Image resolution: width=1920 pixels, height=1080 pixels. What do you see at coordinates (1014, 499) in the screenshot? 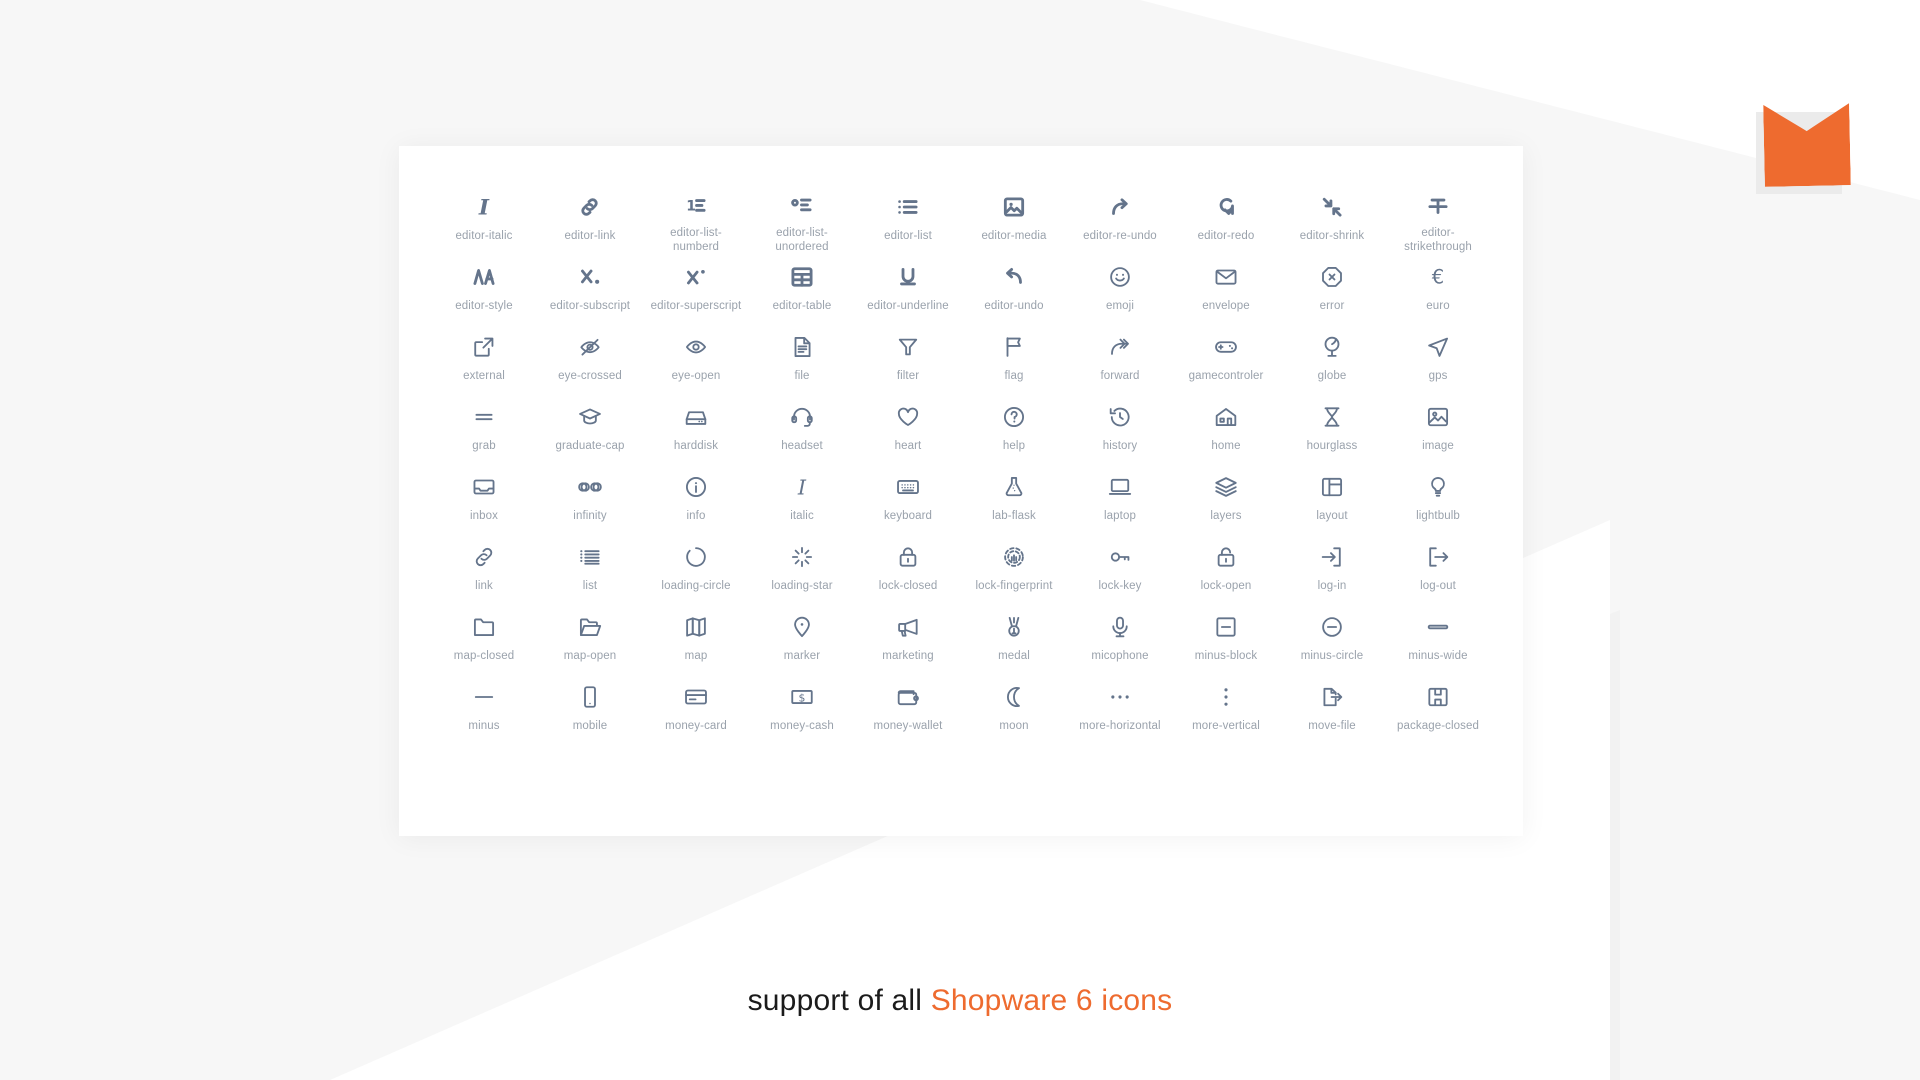
I see `icon-cell: lab-flask` at bounding box center [1014, 499].